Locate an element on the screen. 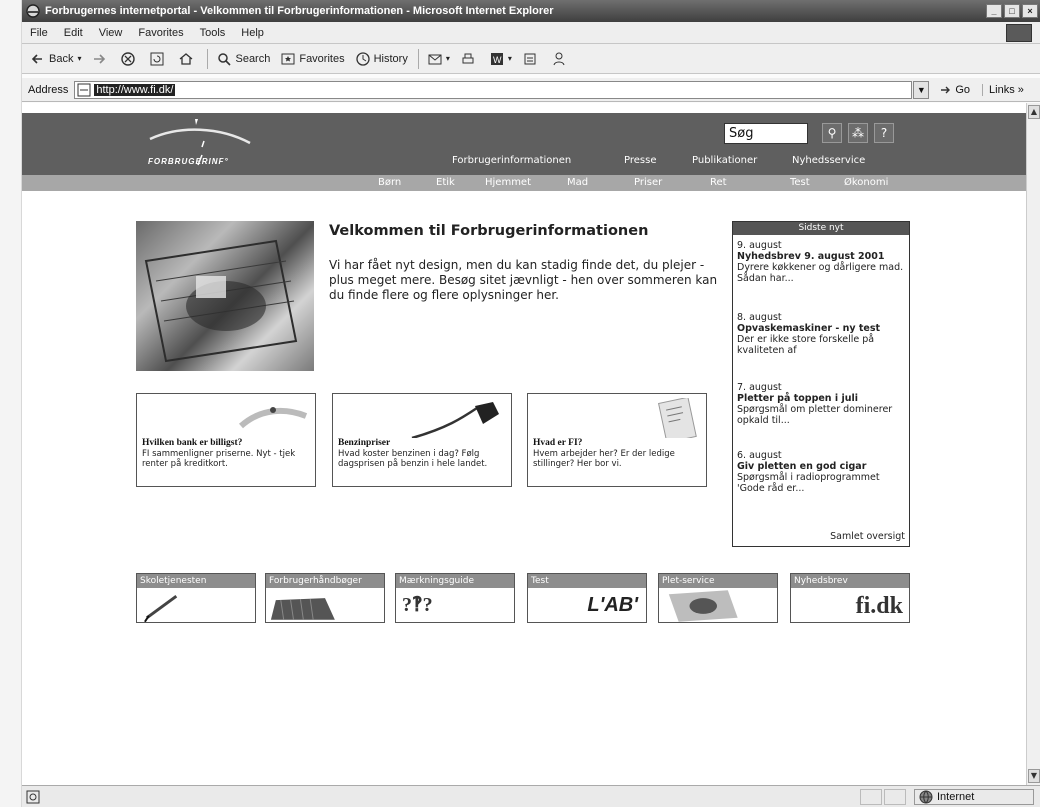 The height and width of the screenshot is (807, 1040). history-button: History is located at coordinates (381, 59).